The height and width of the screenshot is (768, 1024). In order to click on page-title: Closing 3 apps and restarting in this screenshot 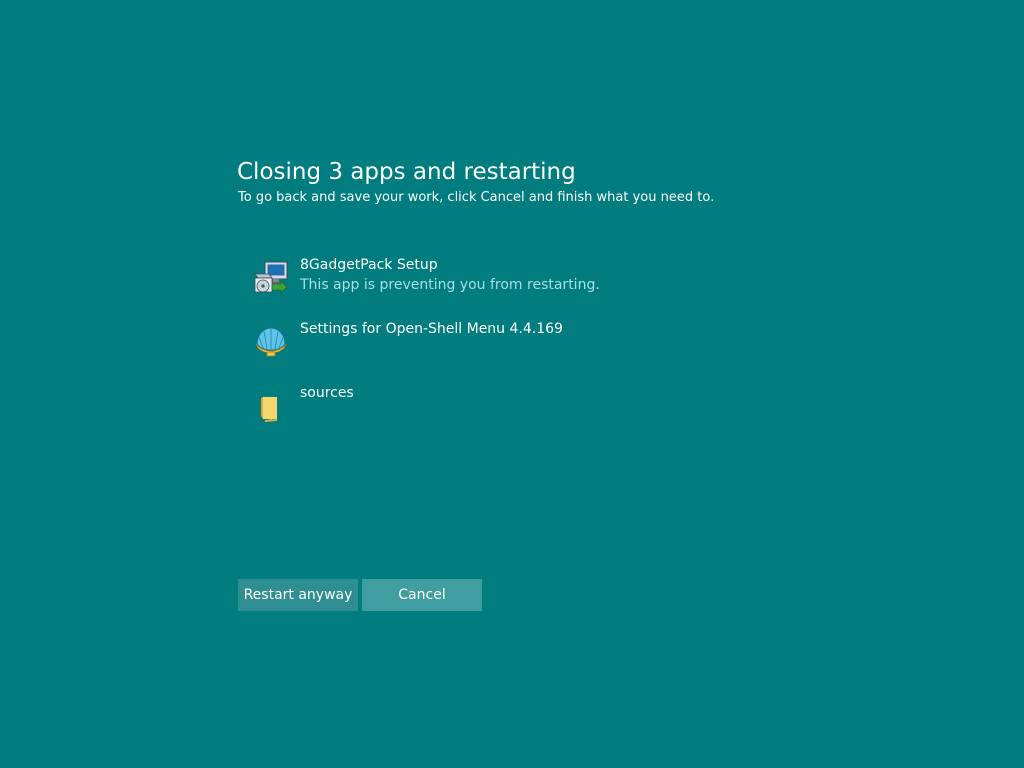, I will do `click(406, 172)`.